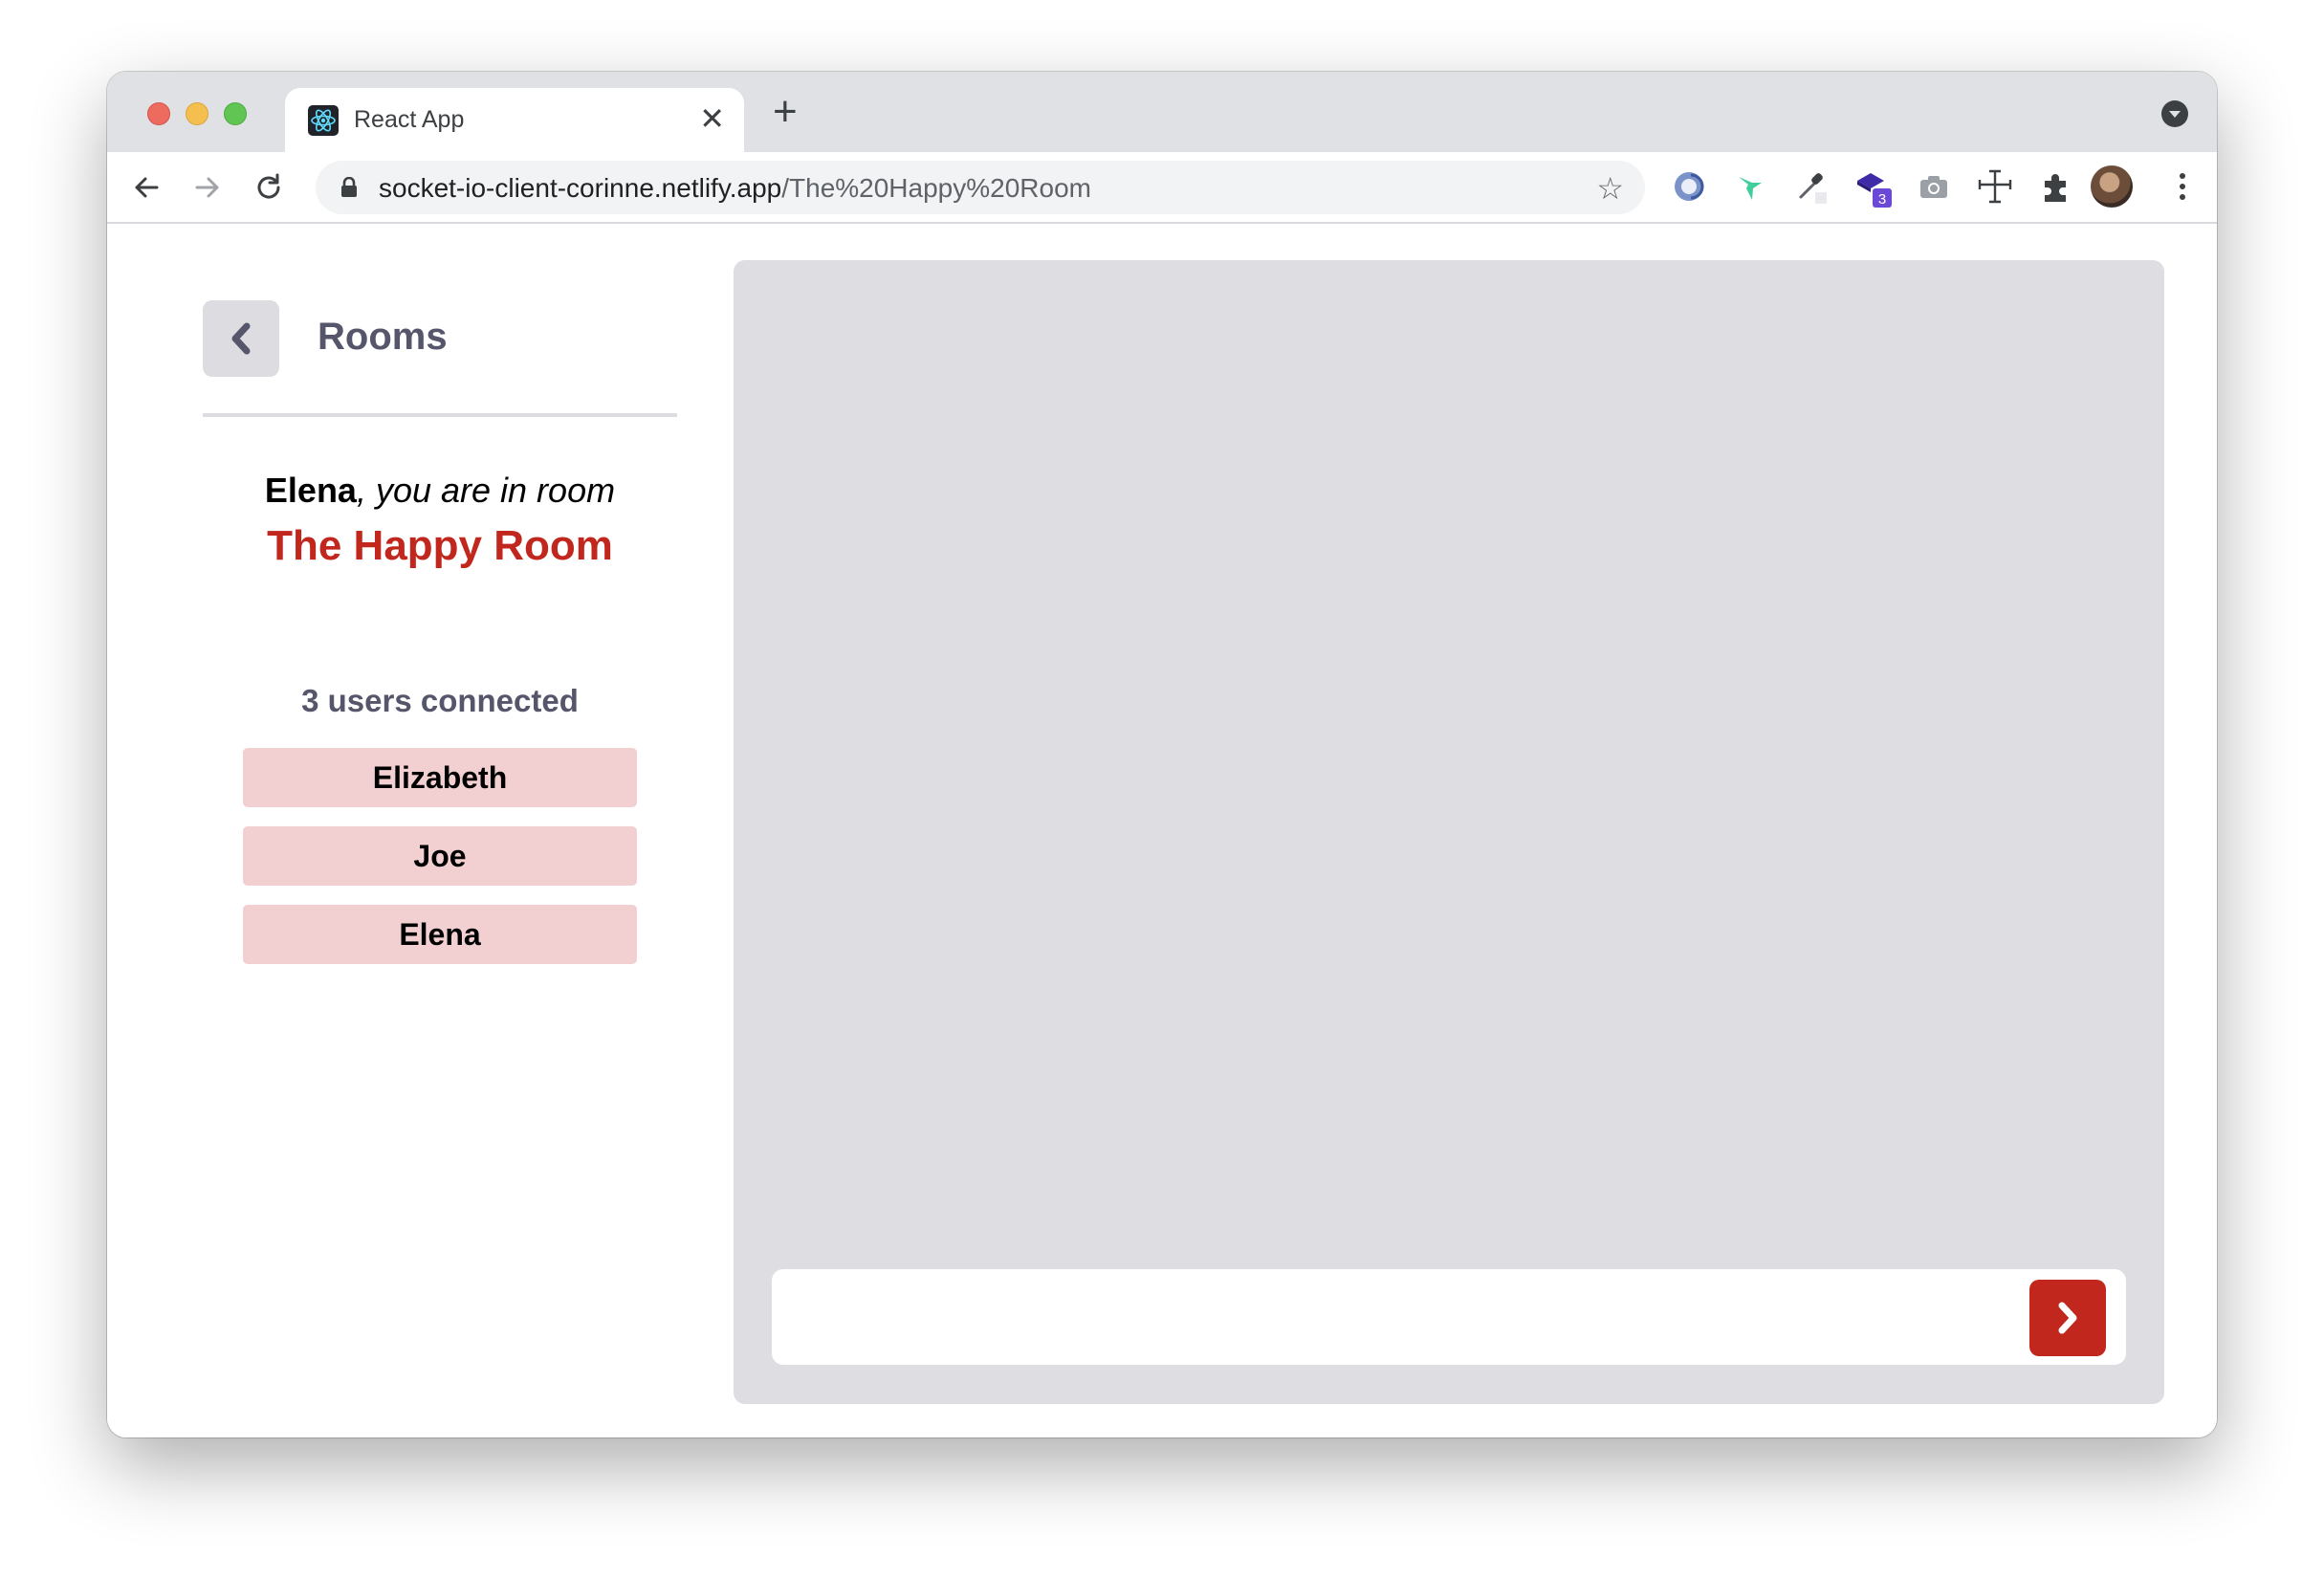 The height and width of the screenshot is (1580, 2324). I want to click on ruler-crosshair-icon, so click(1995, 186).